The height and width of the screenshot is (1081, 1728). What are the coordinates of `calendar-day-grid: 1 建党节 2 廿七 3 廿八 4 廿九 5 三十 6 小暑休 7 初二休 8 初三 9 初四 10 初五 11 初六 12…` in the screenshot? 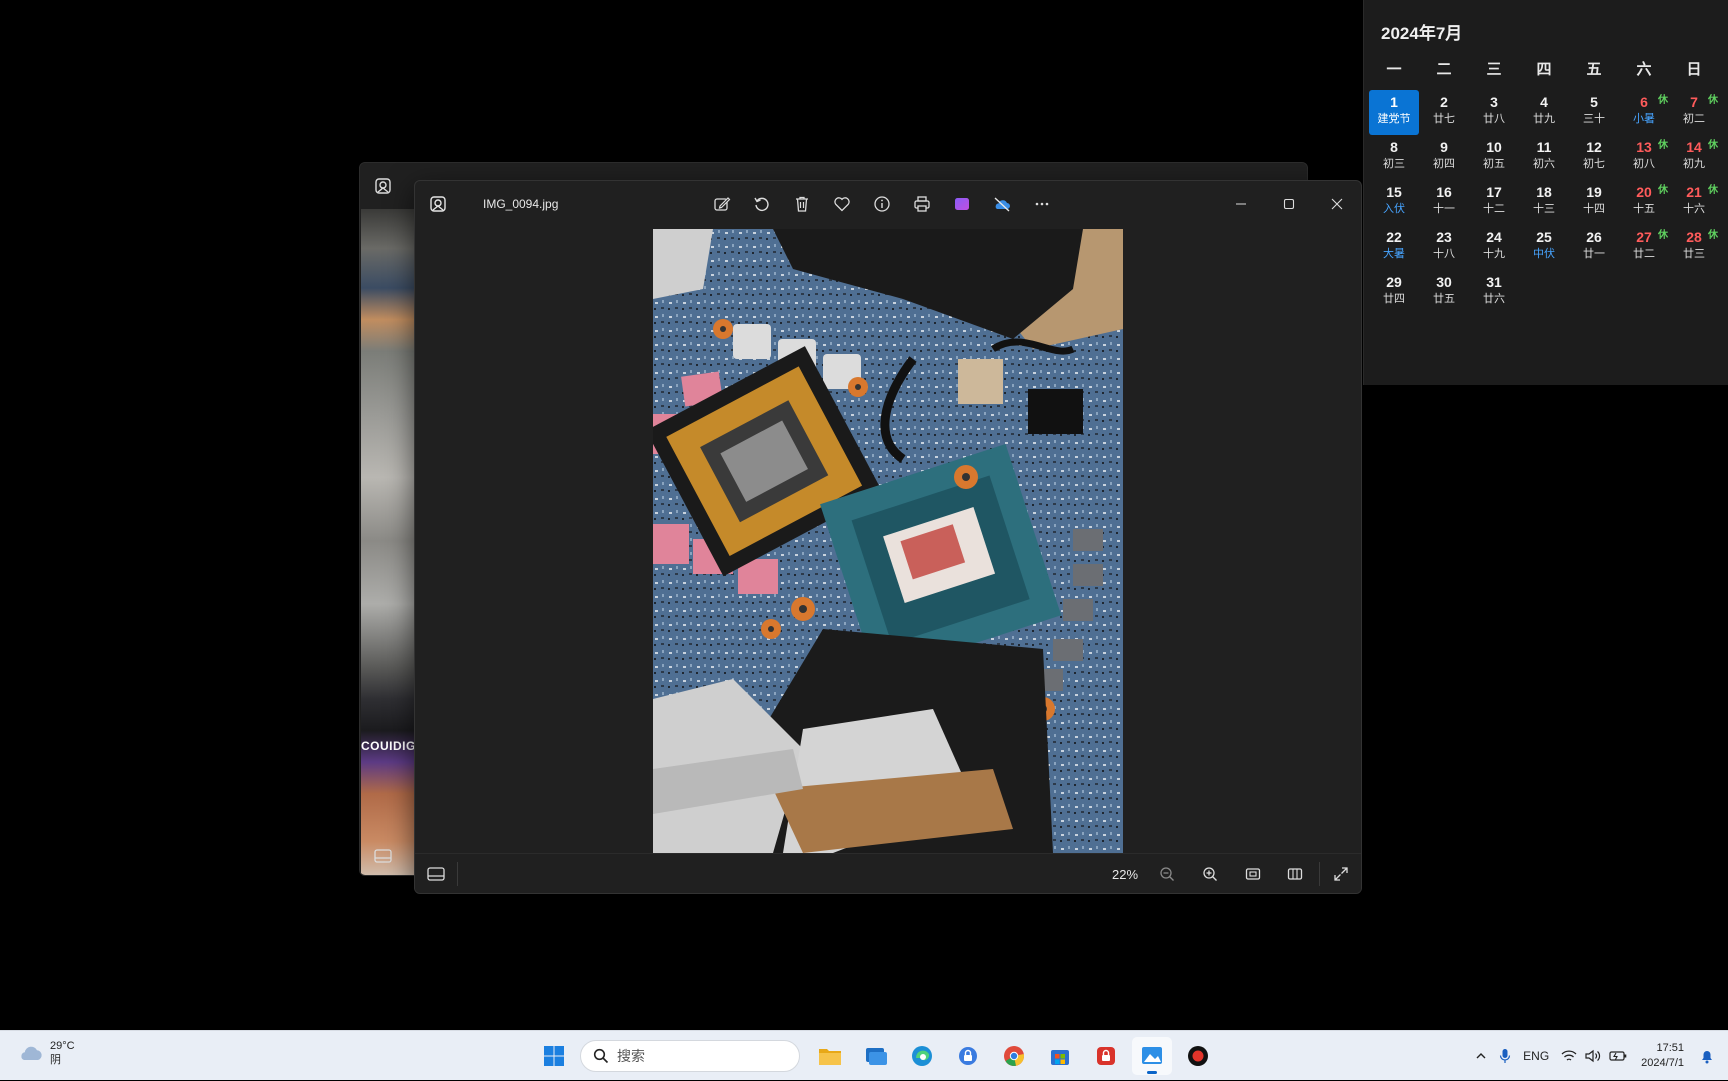 It's located at (1544, 202).